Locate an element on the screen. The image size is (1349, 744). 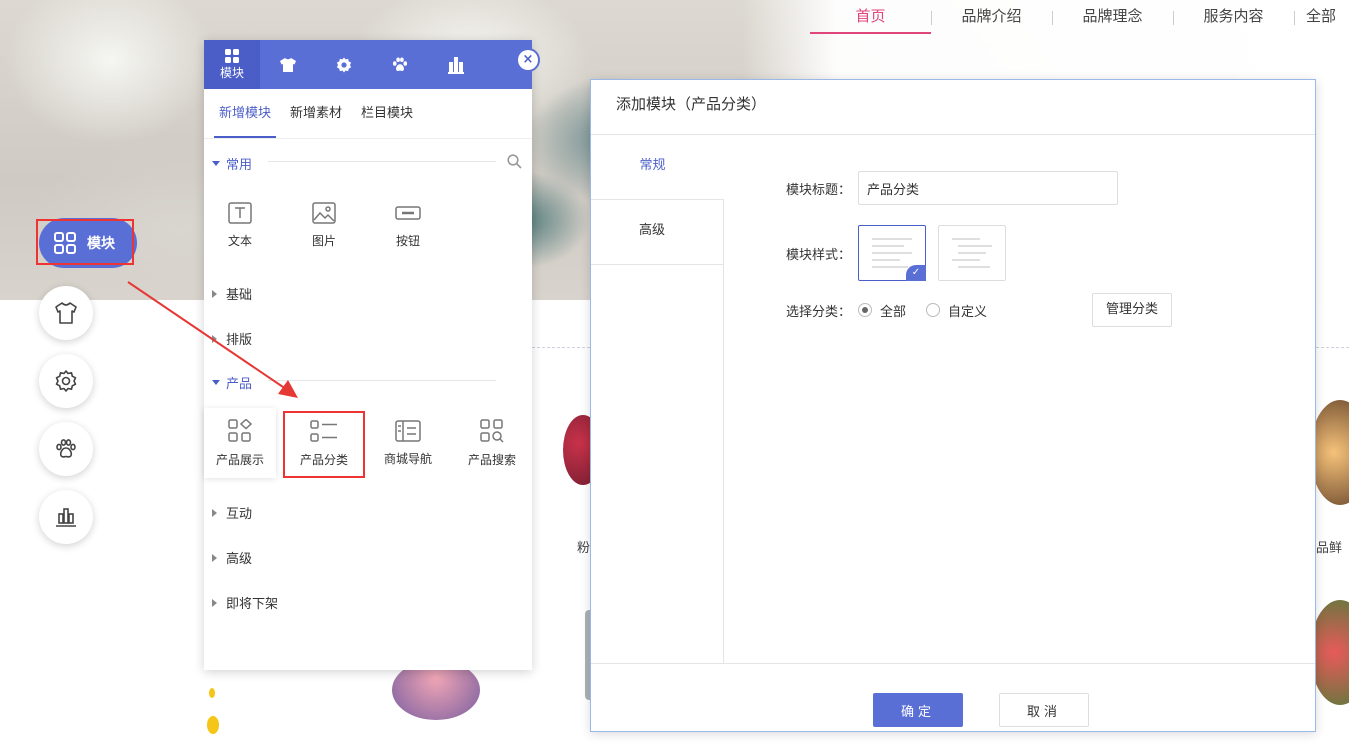
radio-all: 全部 is located at coordinates (882, 310).